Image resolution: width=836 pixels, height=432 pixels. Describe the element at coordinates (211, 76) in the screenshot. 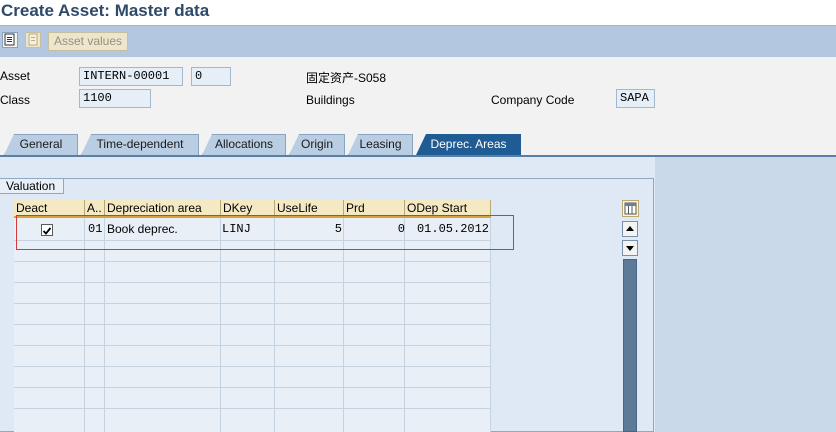

I see `asset-subnumber-field: 0` at that location.